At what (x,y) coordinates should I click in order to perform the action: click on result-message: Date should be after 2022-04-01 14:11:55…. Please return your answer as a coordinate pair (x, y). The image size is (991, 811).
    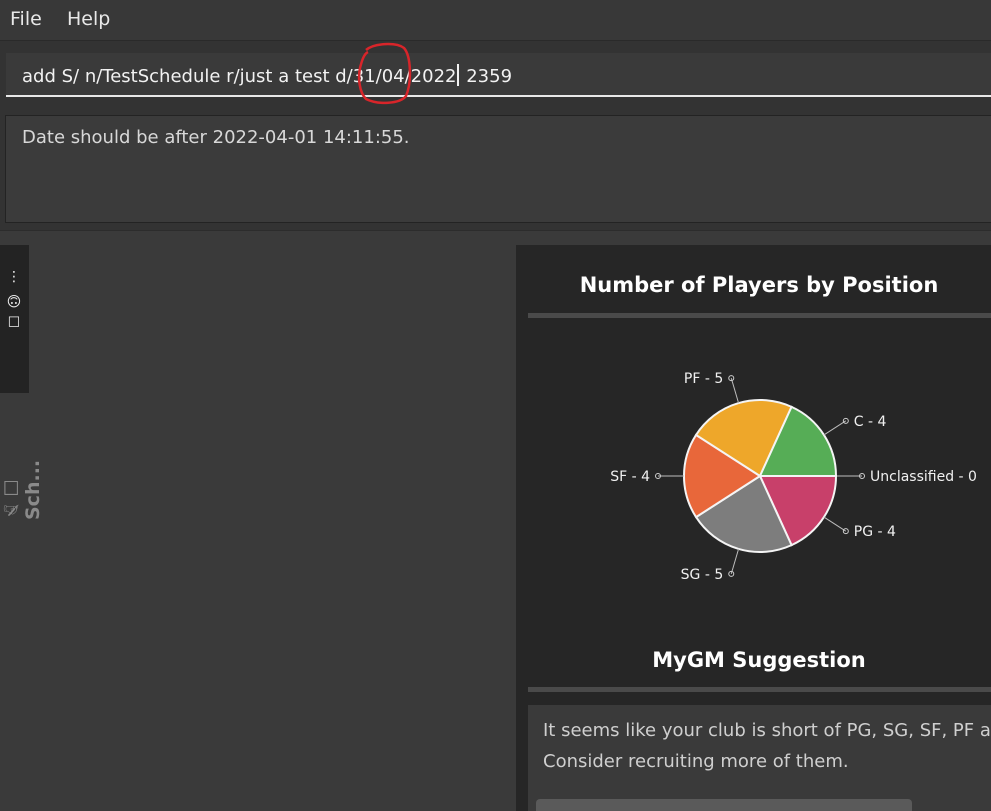
    Looking at the image, I should click on (216, 137).